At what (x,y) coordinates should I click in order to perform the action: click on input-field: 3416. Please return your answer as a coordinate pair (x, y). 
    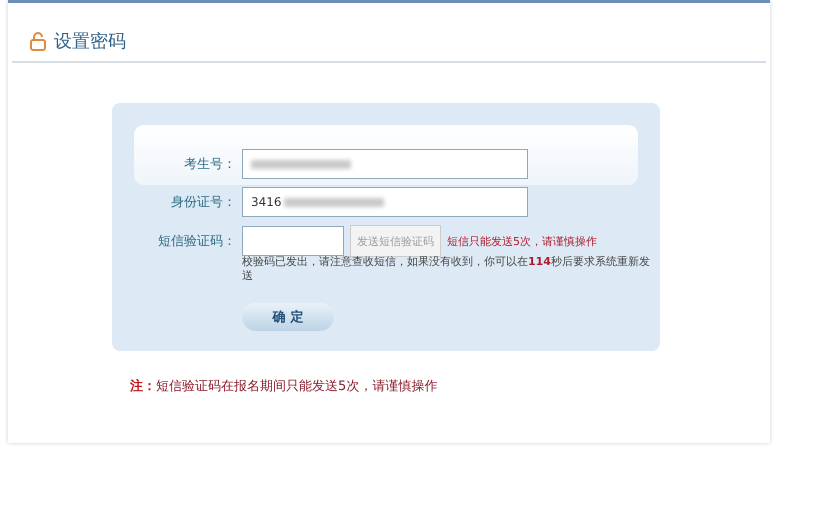
    Looking at the image, I should click on (385, 202).